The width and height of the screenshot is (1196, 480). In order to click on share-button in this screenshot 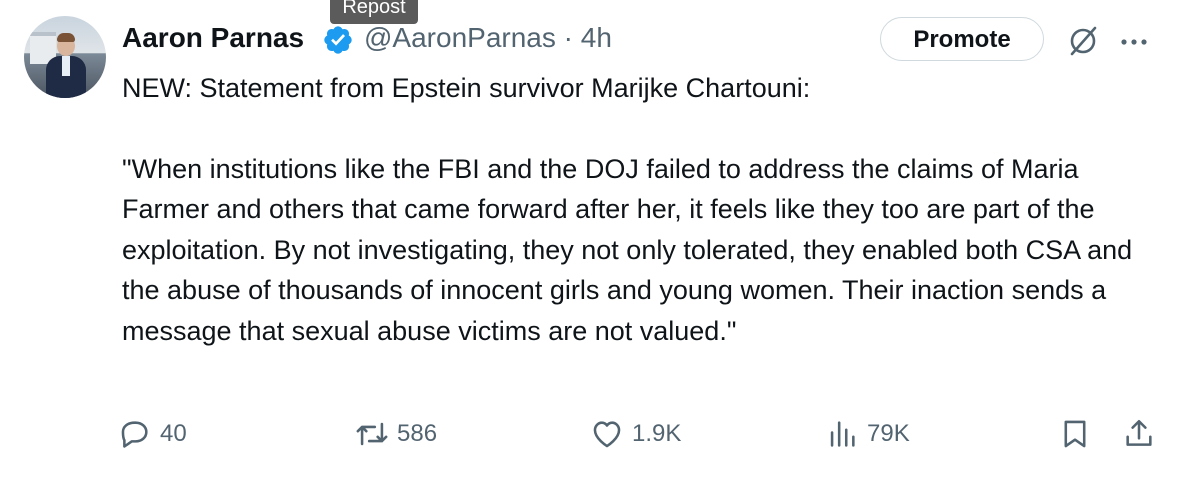, I will do `click(1139, 434)`.